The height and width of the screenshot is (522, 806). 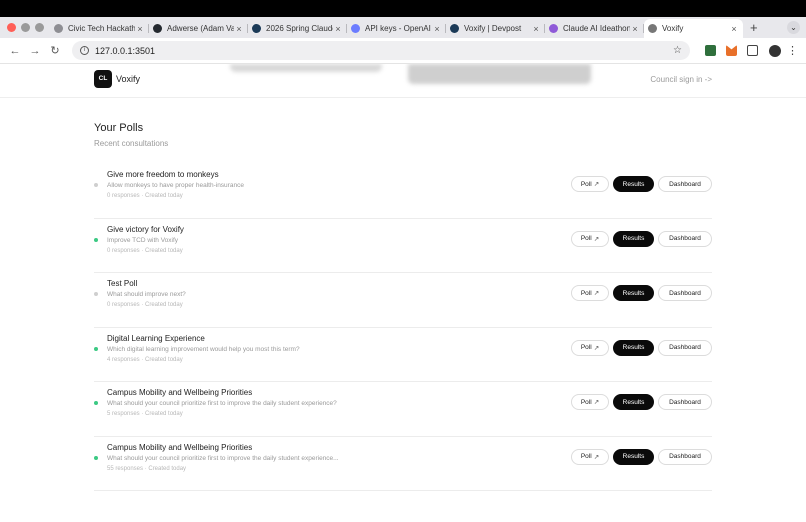 What do you see at coordinates (35, 51) in the screenshot?
I see `forward-button: →` at bounding box center [35, 51].